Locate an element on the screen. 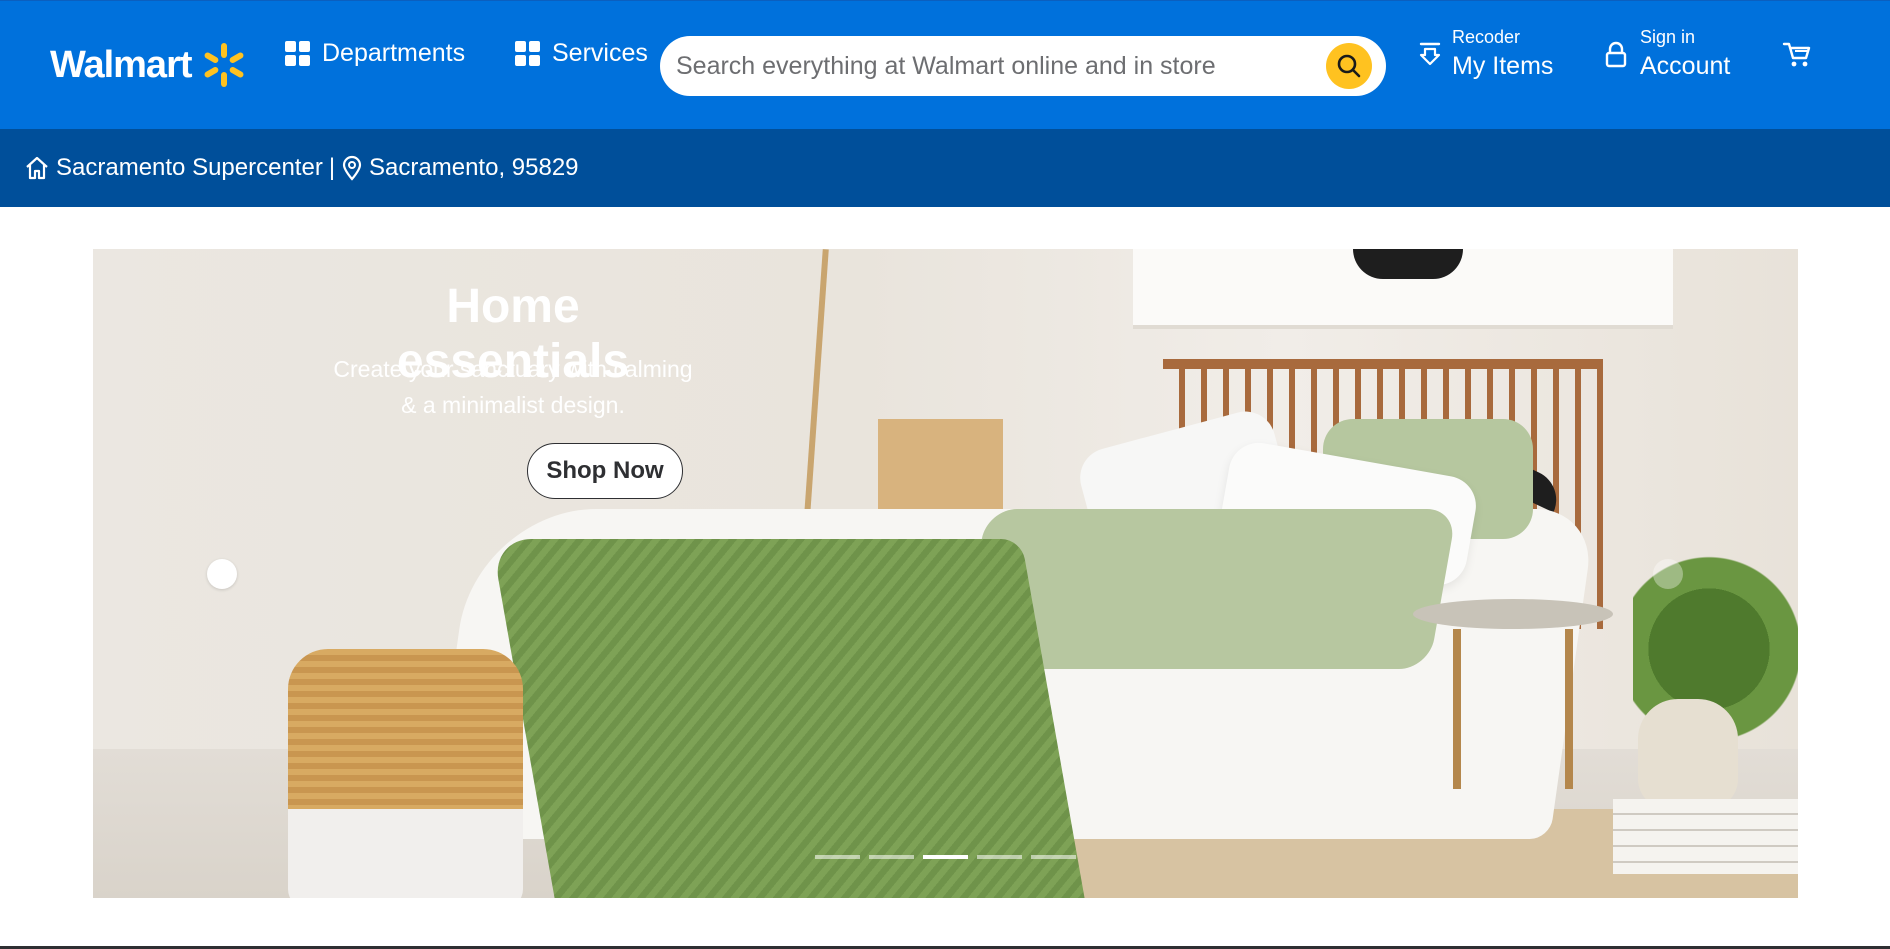 Image resolution: width=1890 pixels, height=949 pixels. account-link: Sign in Account is located at coordinates (1685, 54).